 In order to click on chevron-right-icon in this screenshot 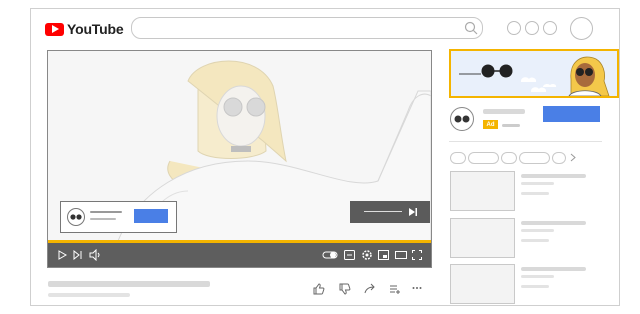, I will do `click(573, 157)`.